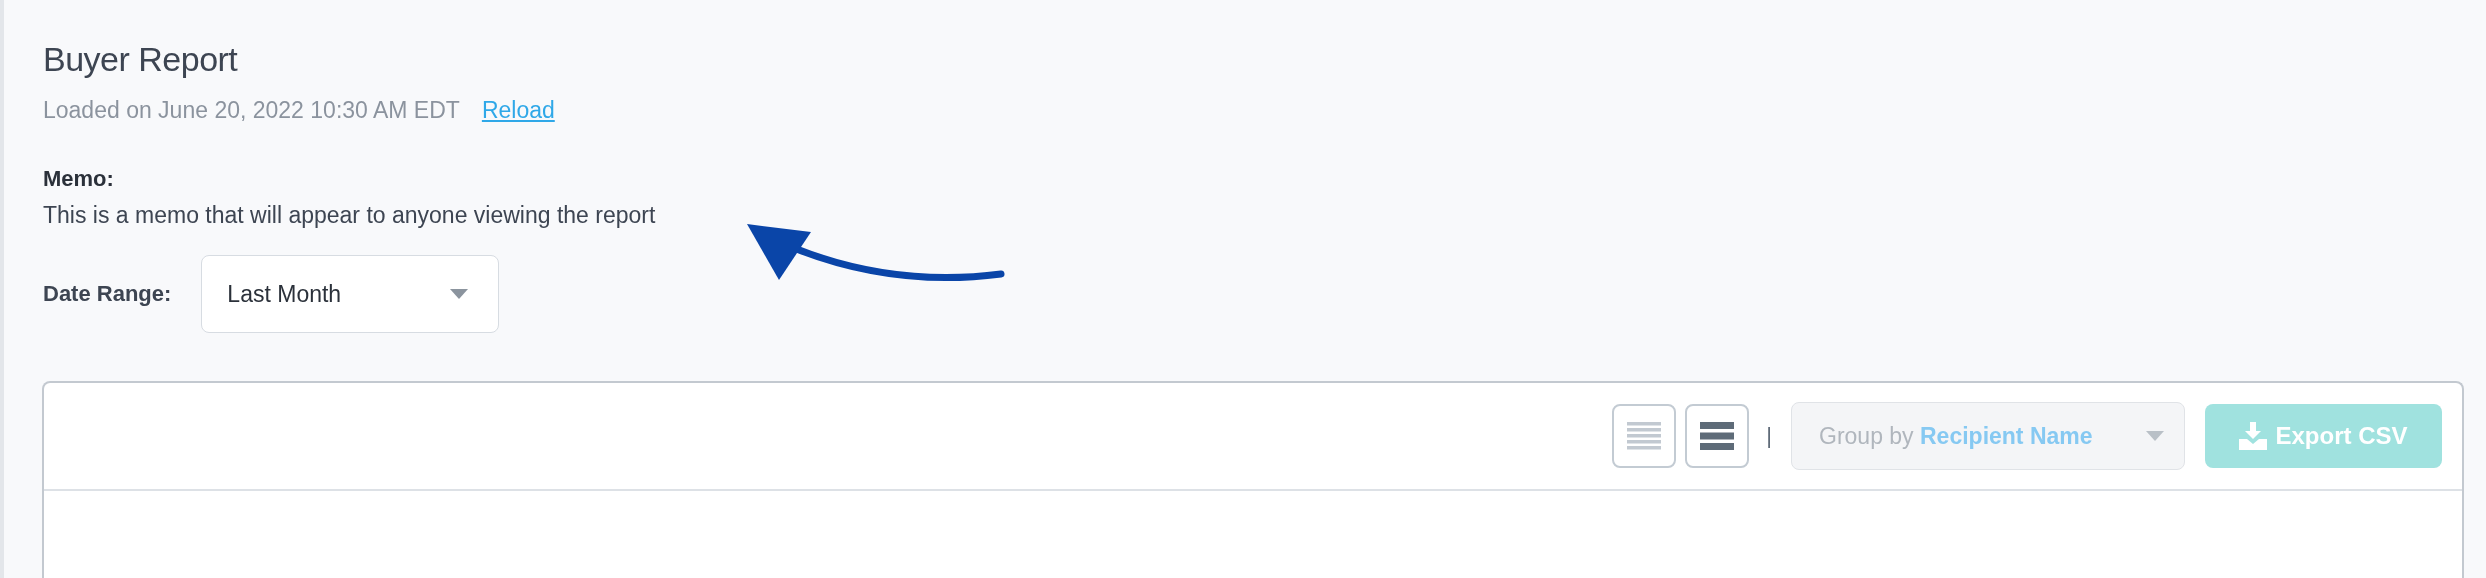  What do you see at coordinates (251, 110) in the screenshot?
I see `loaded-timestamp: Loaded on June 20, 2022 10:30 AM EDT` at bounding box center [251, 110].